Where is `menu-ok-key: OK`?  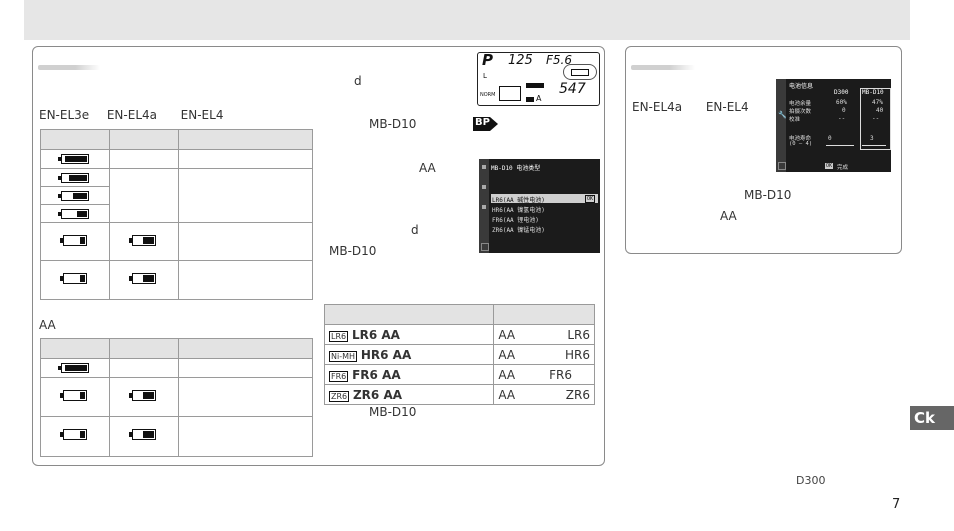 menu-ok-key: OK is located at coordinates (590, 199).